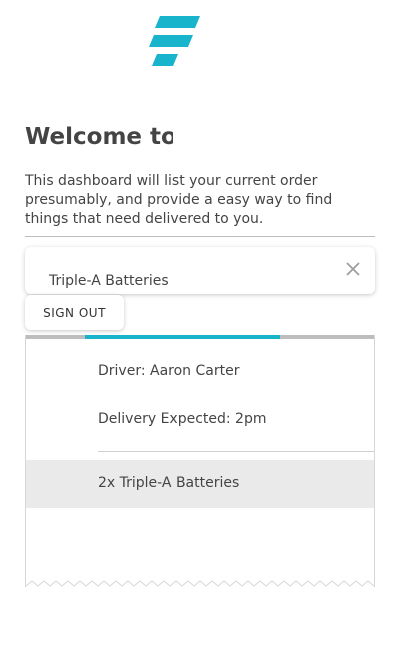 The height and width of the screenshot is (651, 404). What do you see at coordinates (182, 419) in the screenshot?
I see `delivery-expected: Delivery Expected: 2pm` at bounding box center [182, 419].